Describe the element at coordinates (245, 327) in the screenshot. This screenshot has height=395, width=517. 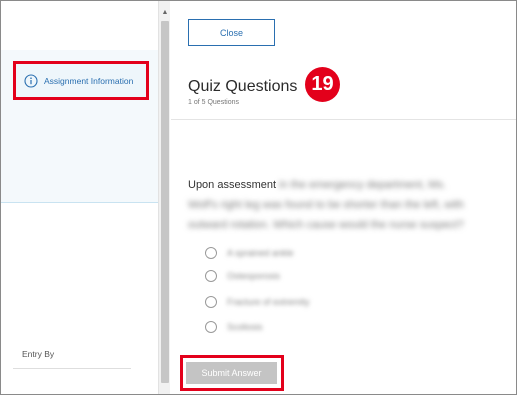
I see `answer-option-label: Scoliosis` at that location.